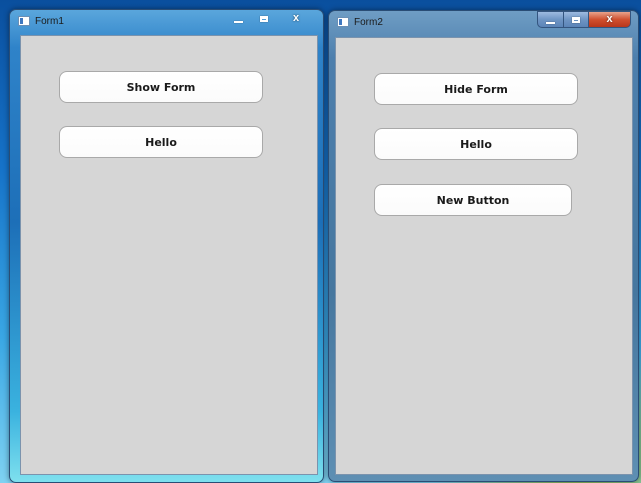  I want to click on form2-title: Form2, so click(368, 22).